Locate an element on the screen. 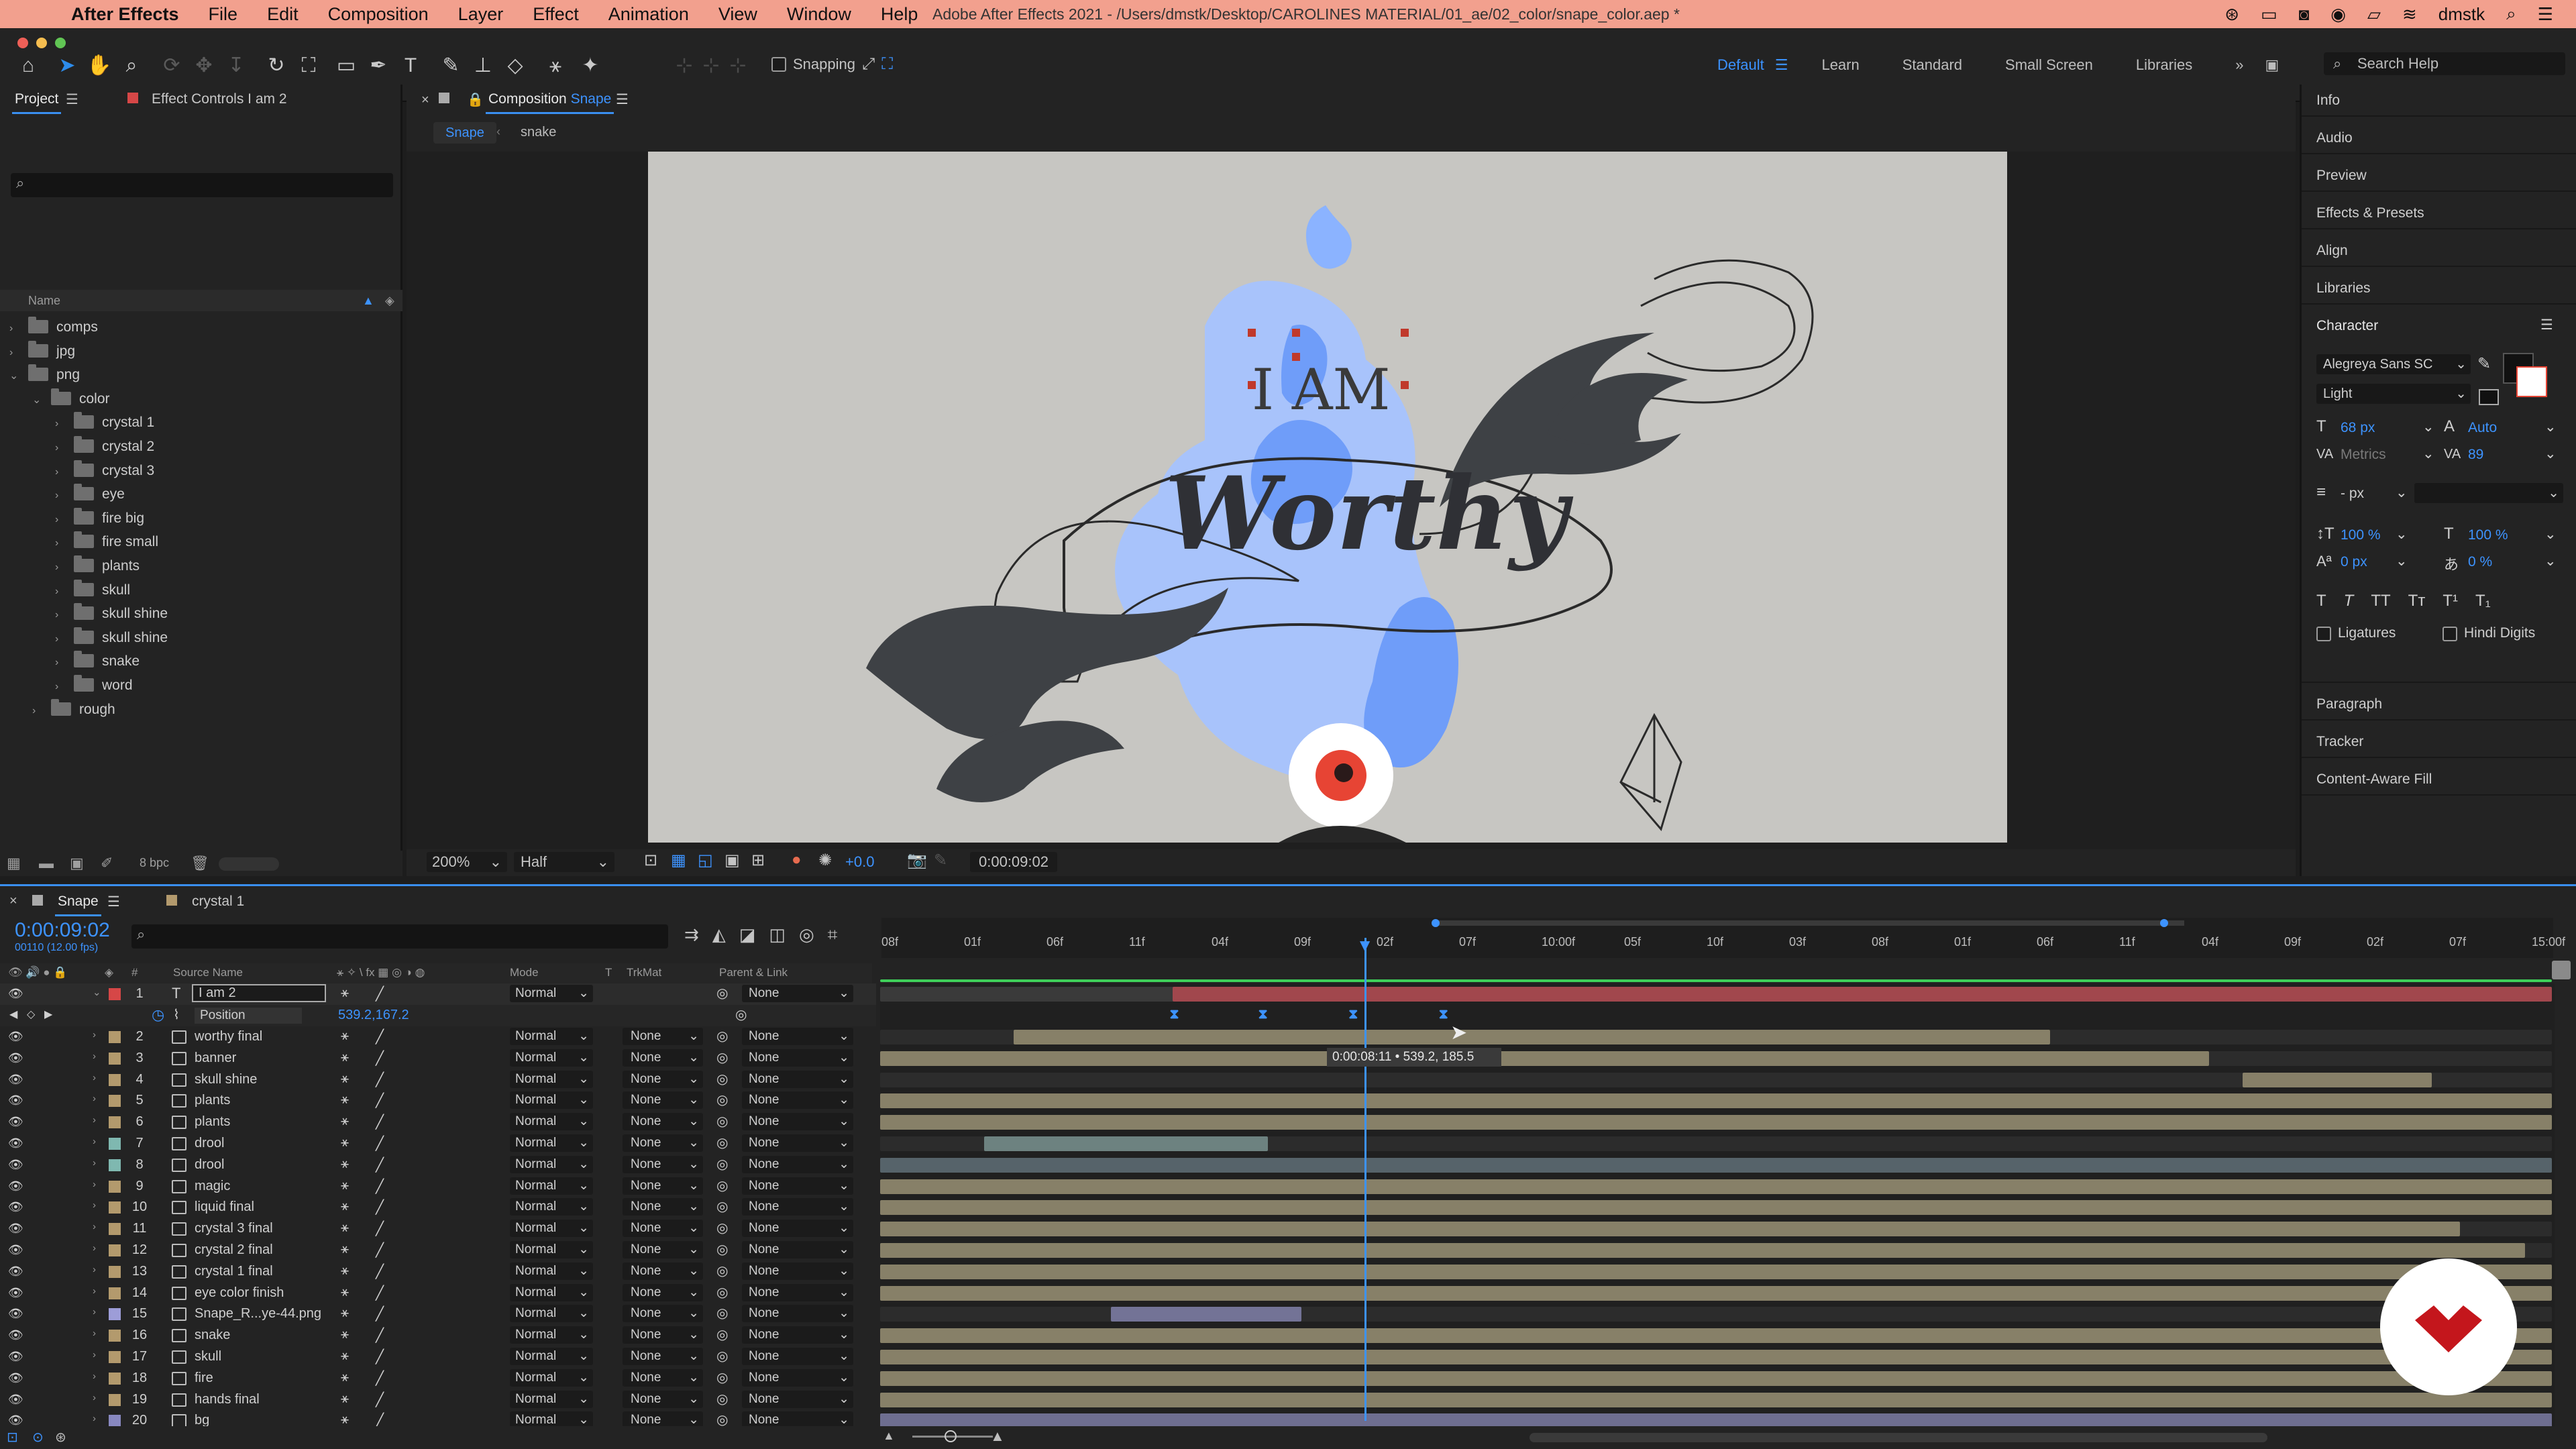 The height and width of the screenshot is (1449, 2576). layer-name: I am 2 is located at coordinates (259, 993).